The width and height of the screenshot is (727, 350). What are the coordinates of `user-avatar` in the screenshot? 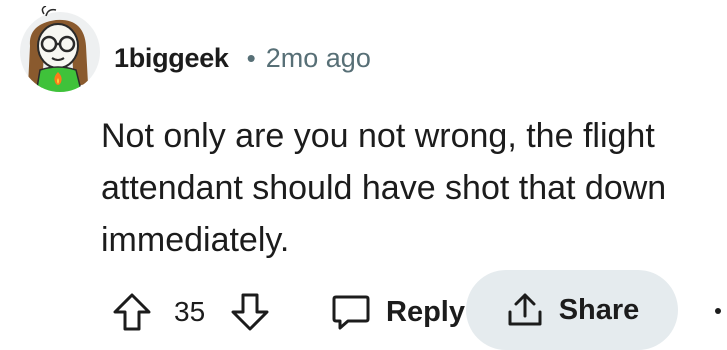 It's located at (60, 50).